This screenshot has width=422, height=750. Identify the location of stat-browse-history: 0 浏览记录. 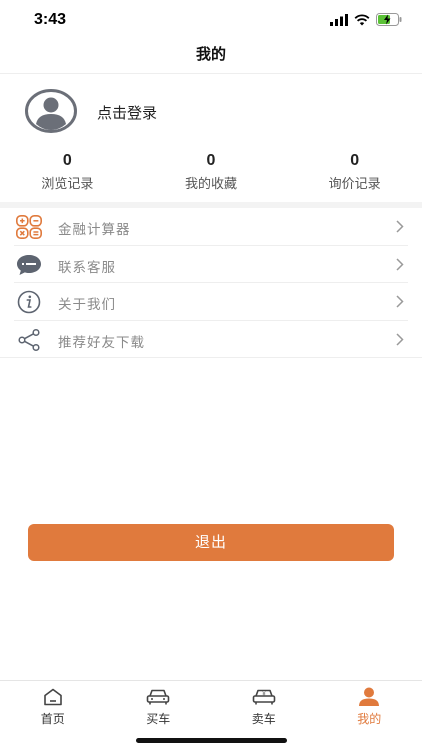
(69, 172).